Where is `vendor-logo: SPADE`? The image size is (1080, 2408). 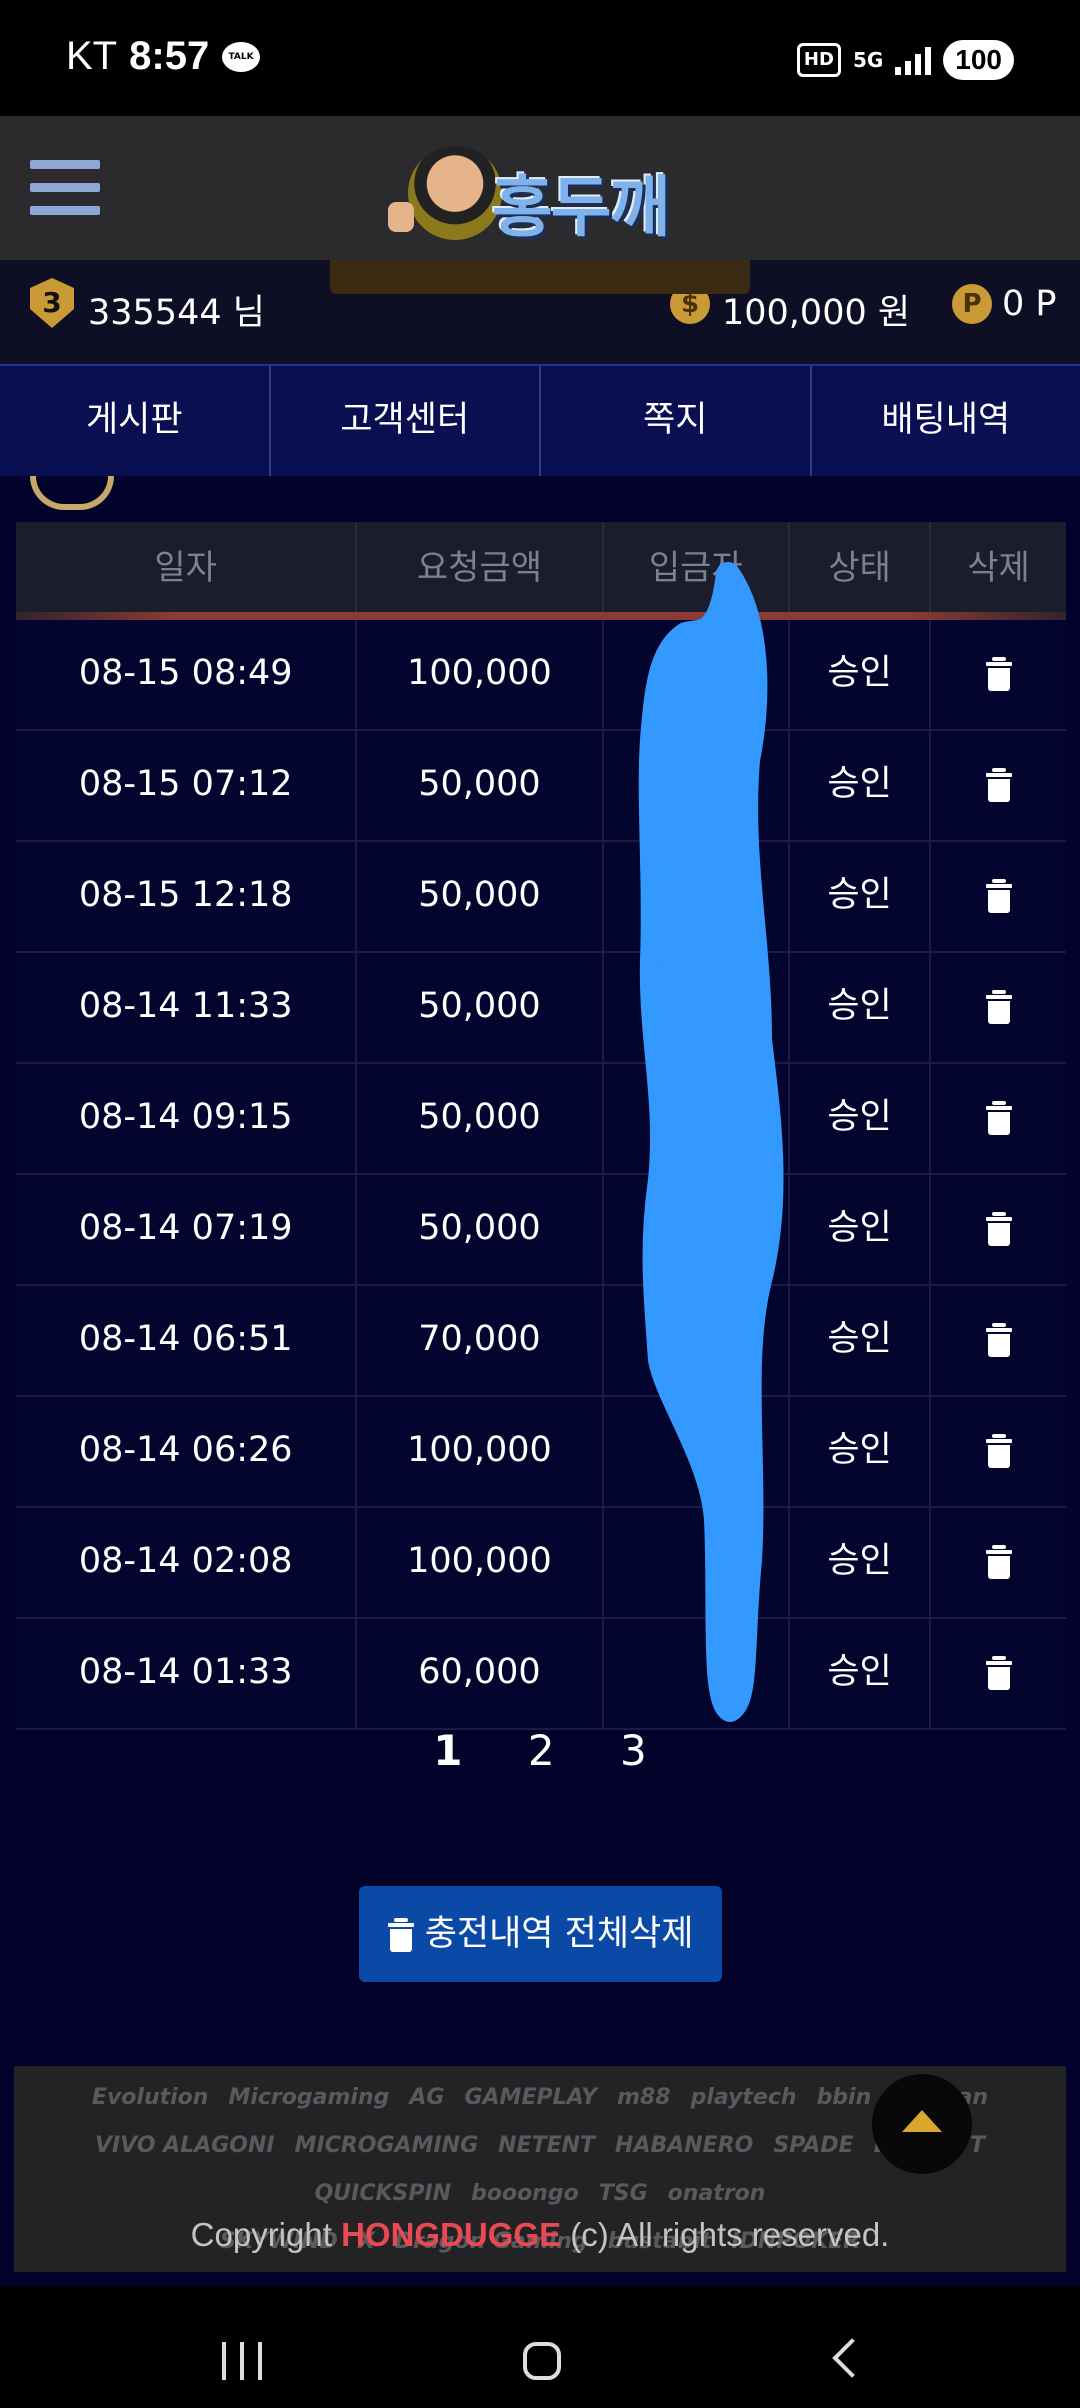 vendor-logo: SPADE is located at coordinates (813, 2145).